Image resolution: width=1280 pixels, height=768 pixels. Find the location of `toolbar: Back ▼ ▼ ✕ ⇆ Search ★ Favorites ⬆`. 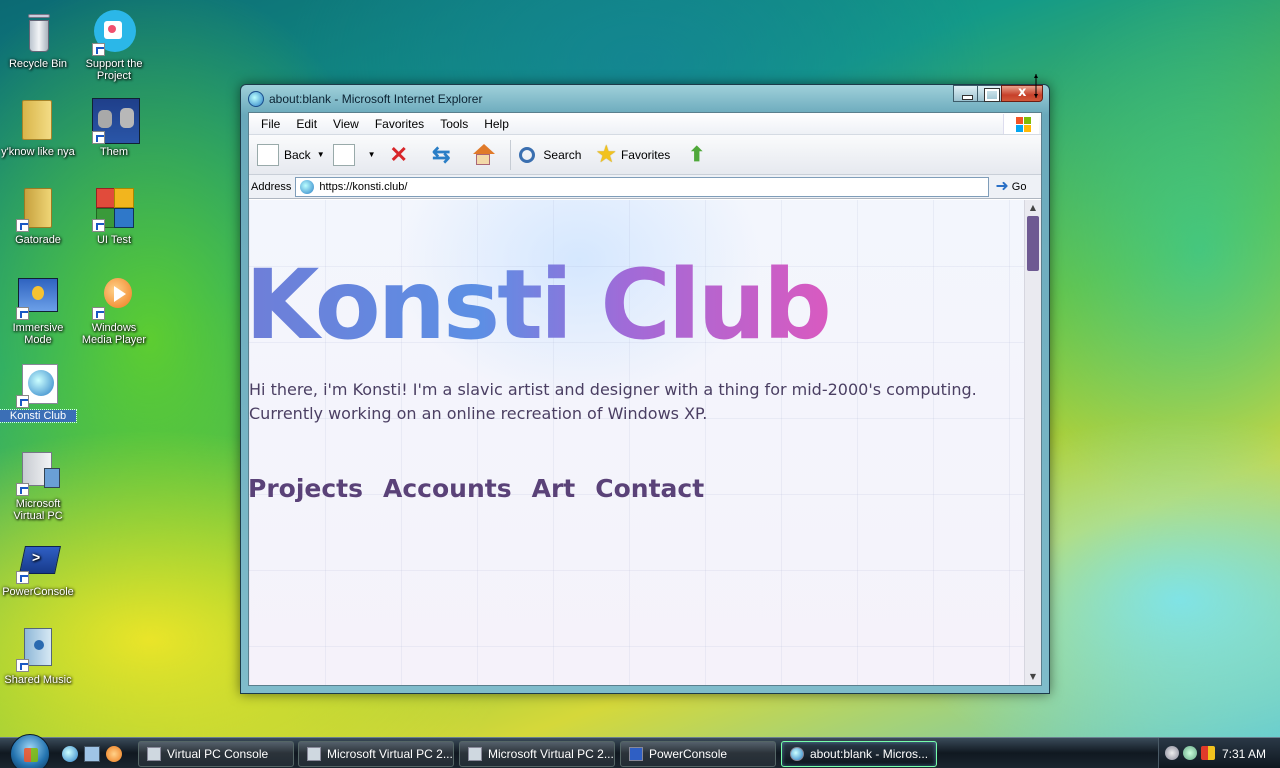

toolbar: Back ▼ ▼ ✕ ⇆ Search ★ Favorites ⬆ is located at coordinates (645, 155).